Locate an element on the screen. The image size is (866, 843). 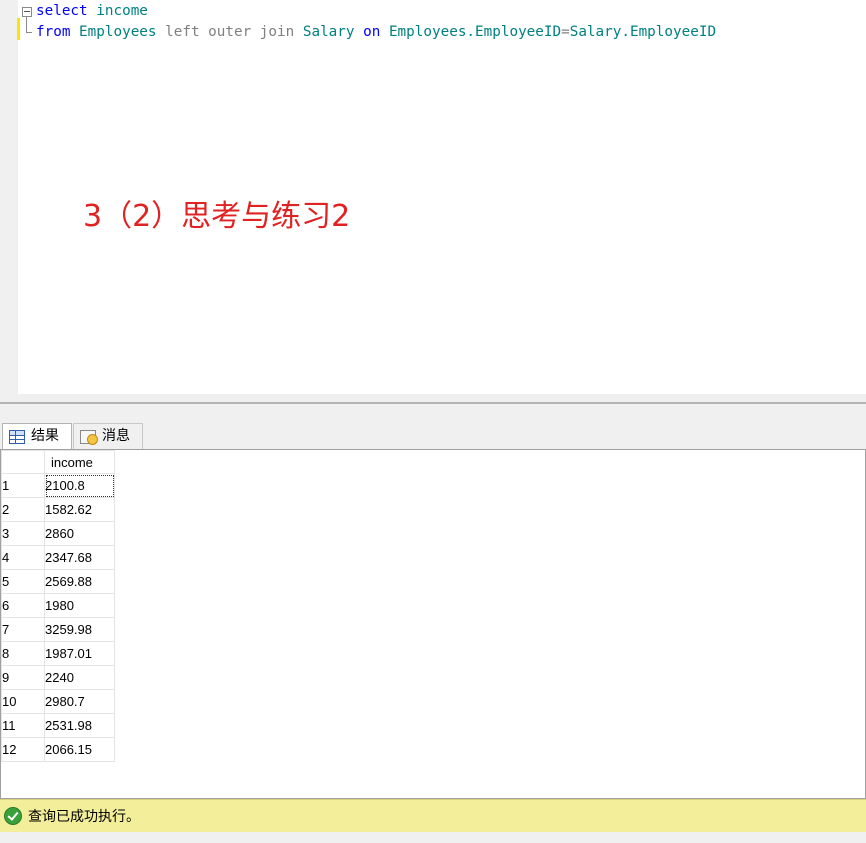
tab-messages: 消息 is located at coordinates (108, 436).